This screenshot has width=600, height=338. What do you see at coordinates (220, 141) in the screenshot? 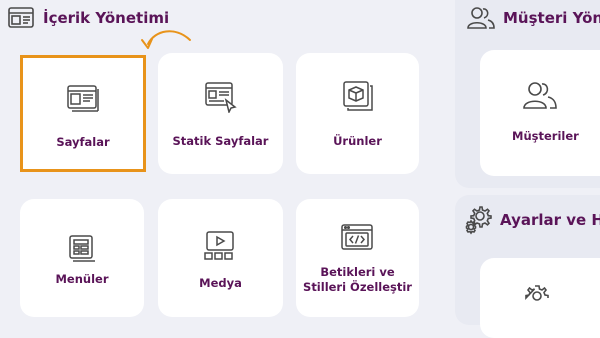
I see `card-static-pages-label: Statik Sayfalar` at bounding box center [220, 141].